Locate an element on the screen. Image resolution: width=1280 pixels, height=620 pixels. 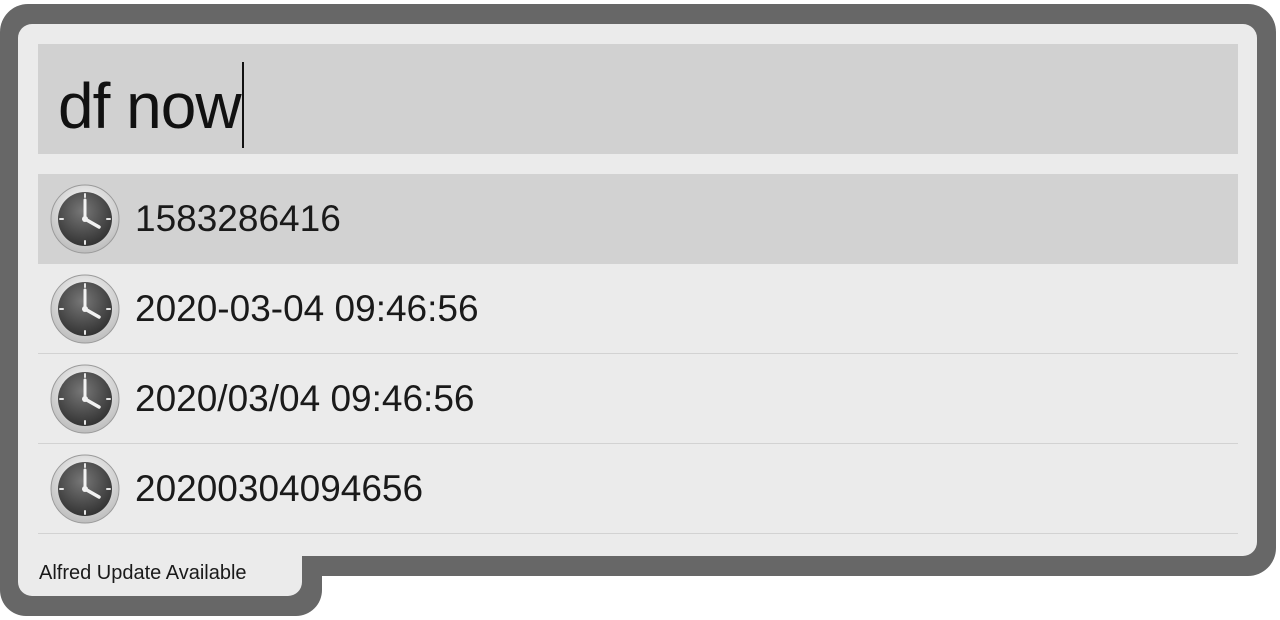
result-title: 1583286416 is located at coordinates (238, 218).